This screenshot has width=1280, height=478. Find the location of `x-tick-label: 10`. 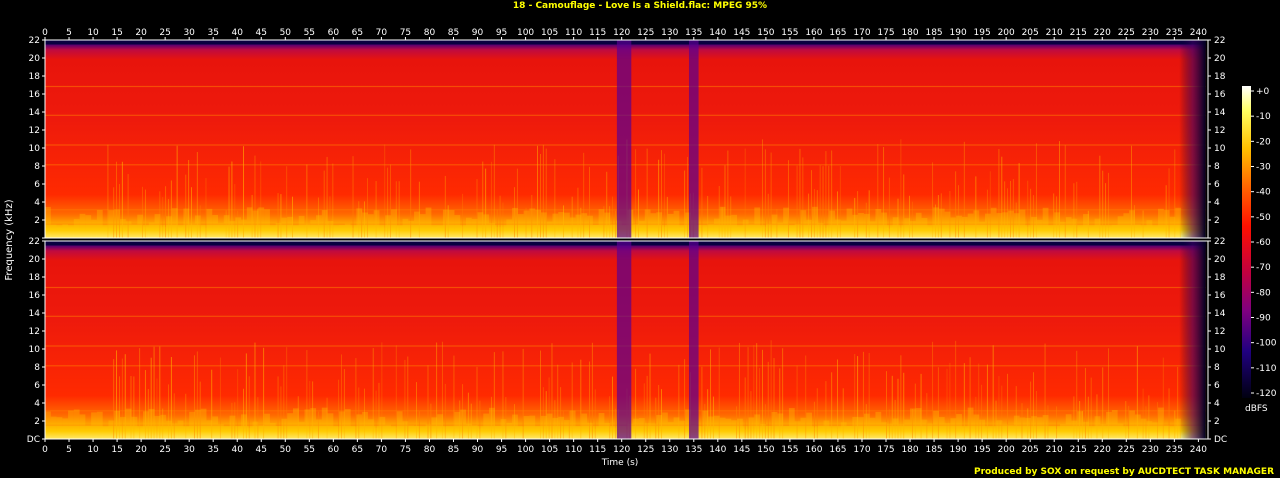

x-tick-label: 10 is located at coordinates (93, 450).